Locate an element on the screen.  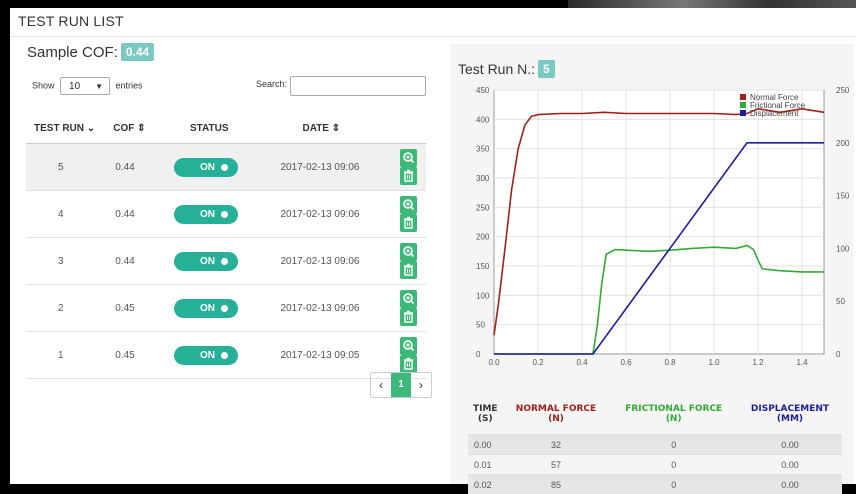
x-tick-label: 0.0 is located at coordinates (494, 362).